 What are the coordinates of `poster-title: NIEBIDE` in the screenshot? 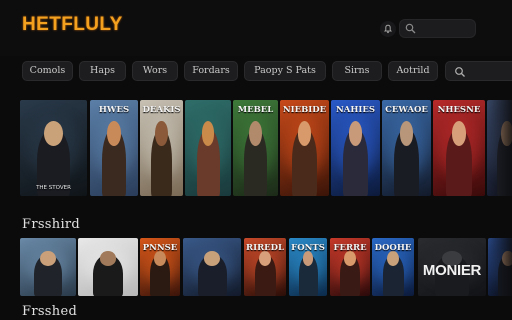 It's located at (304, 110).